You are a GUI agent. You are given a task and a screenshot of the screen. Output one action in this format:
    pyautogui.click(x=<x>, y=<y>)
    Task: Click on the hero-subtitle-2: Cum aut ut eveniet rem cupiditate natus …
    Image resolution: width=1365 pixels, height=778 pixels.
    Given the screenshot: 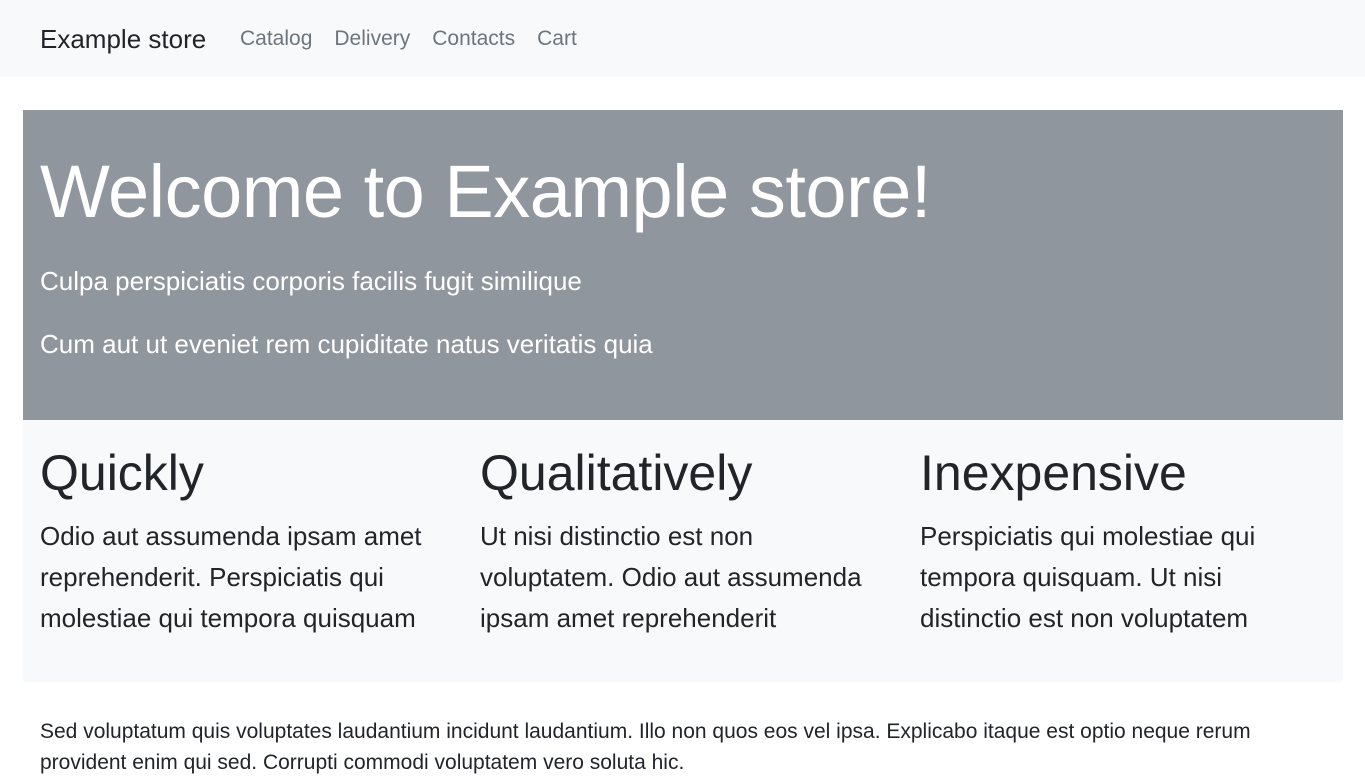 What is the action you would take?
    pyautogui.click(x=346, y=344)
    